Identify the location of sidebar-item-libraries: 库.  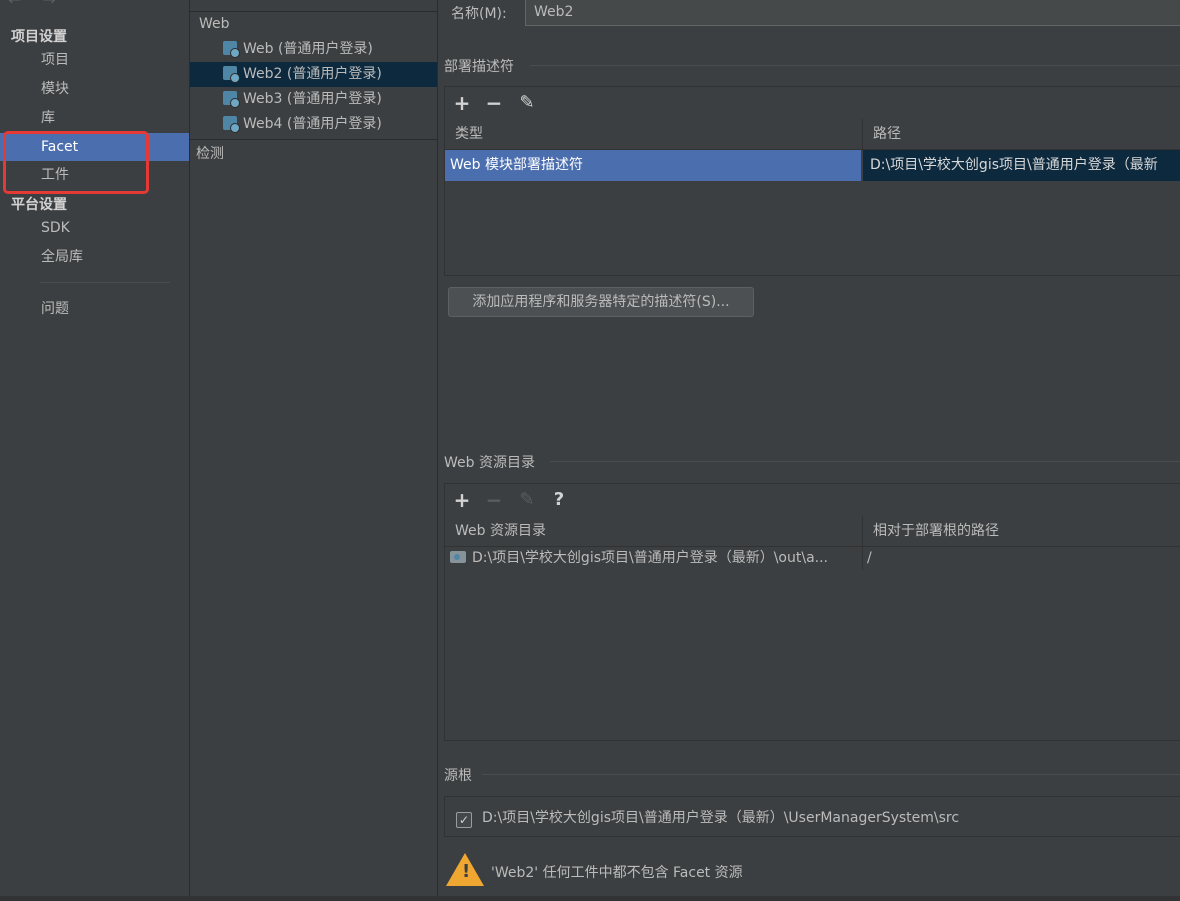
(94, 118).